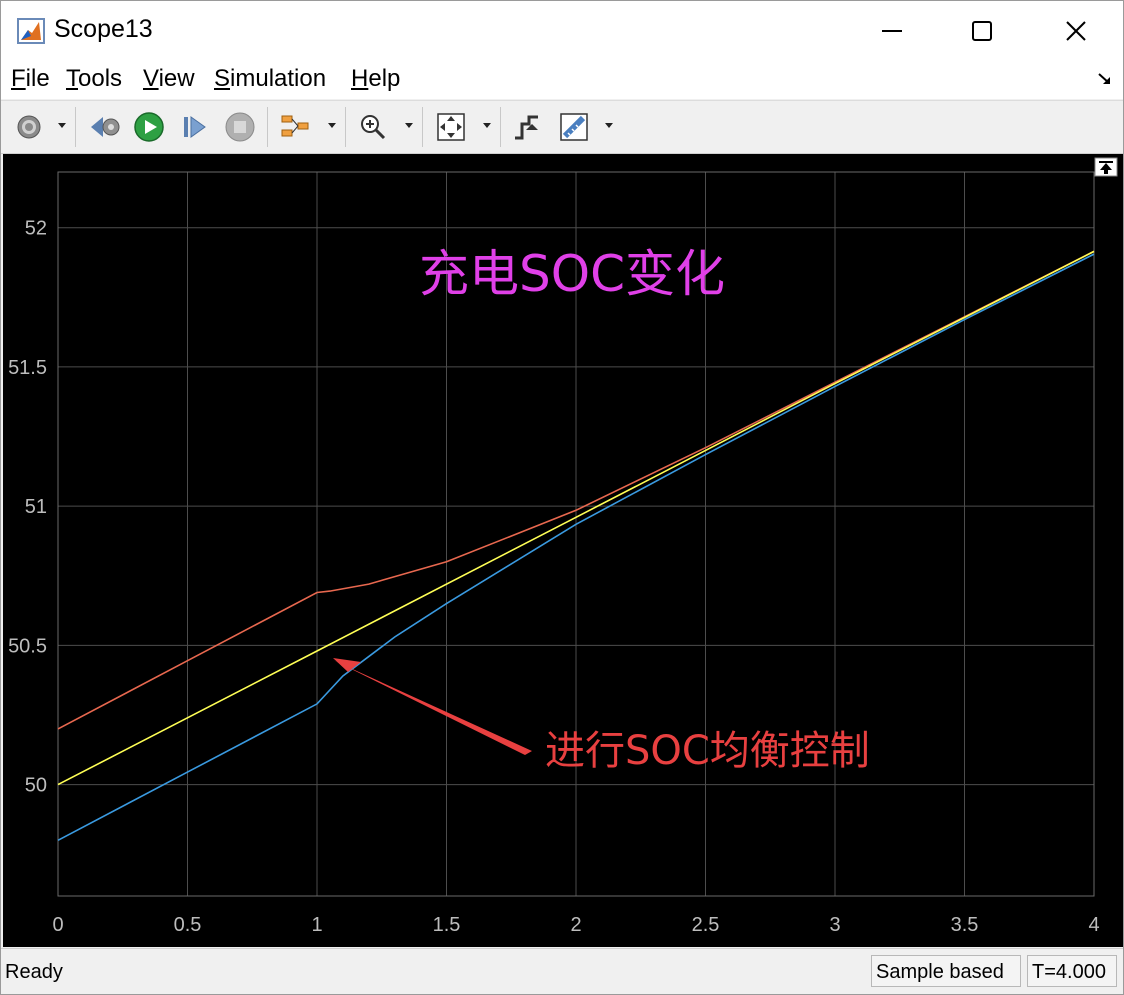 The image size is (1124, 995). Describe the element at coordinates (562, 31) in the screenshot. I see `title-bar: Scope13` at that location.